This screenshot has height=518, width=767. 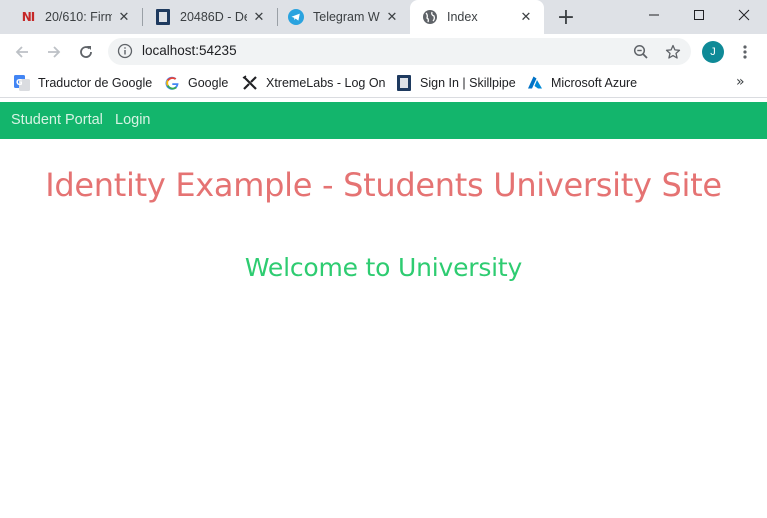 What do you see at coordinates (744, 15) in the screenshot?
I see `close-window-icon` at bounding box center [744, 15].